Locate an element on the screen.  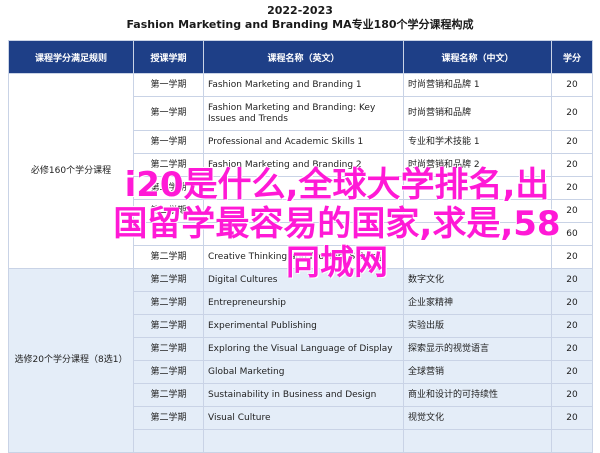
course-name-cn-cell: 全球营销 is located at coordinates (477, 372).